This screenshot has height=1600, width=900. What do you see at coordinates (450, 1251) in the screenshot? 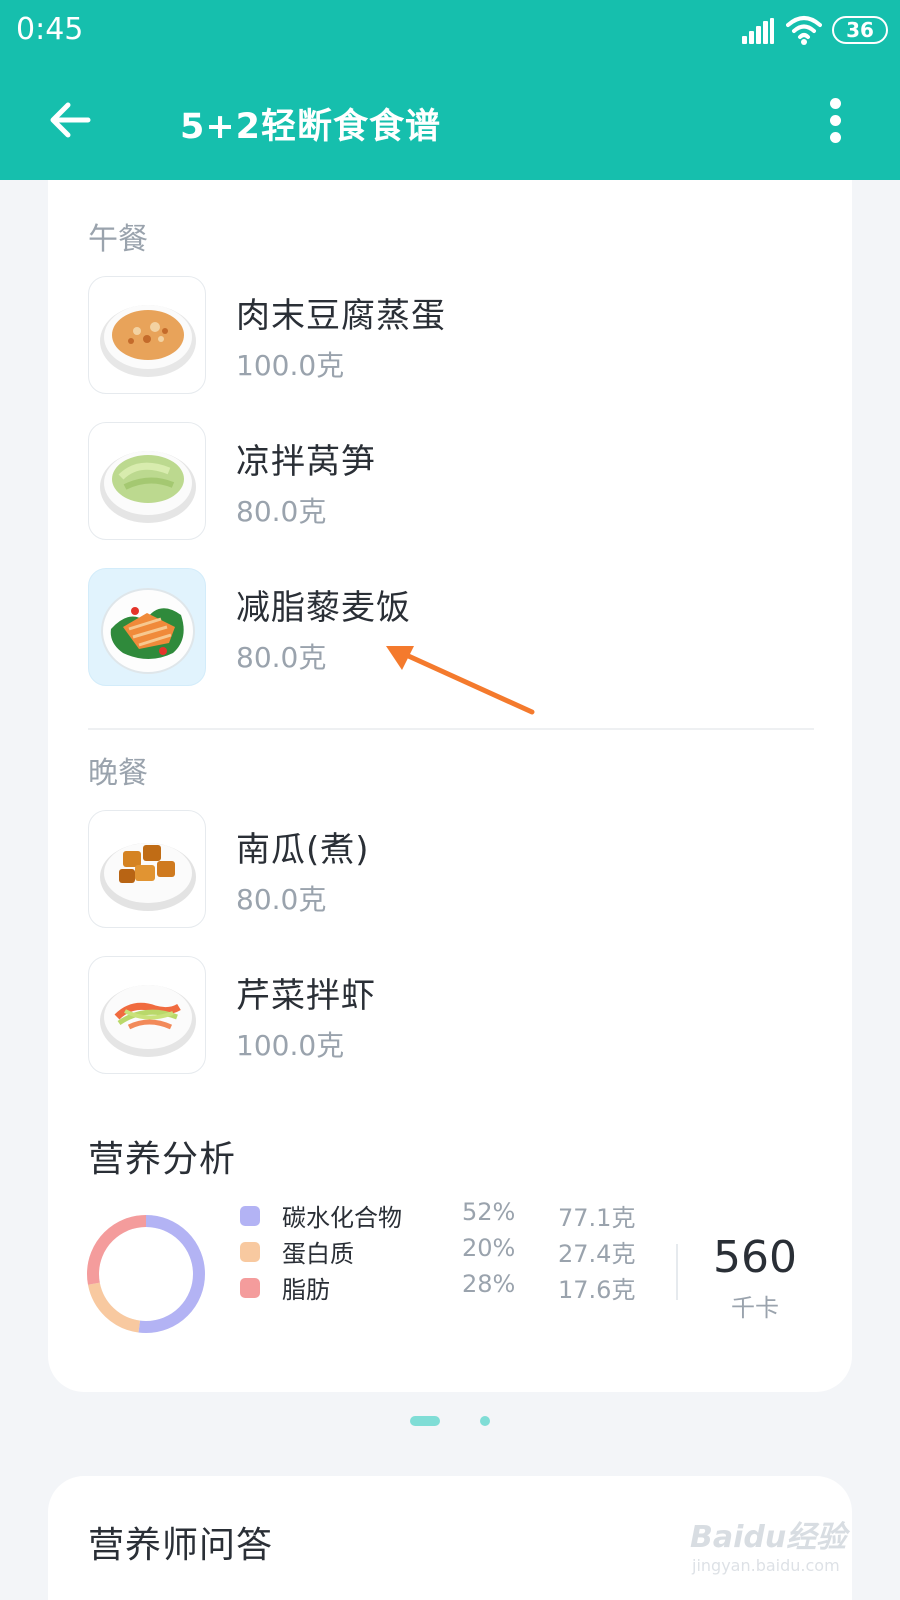
I see `nutrition-row-protein: 蛋白质 20% 27.4克` at bounding box center [450, 1251].